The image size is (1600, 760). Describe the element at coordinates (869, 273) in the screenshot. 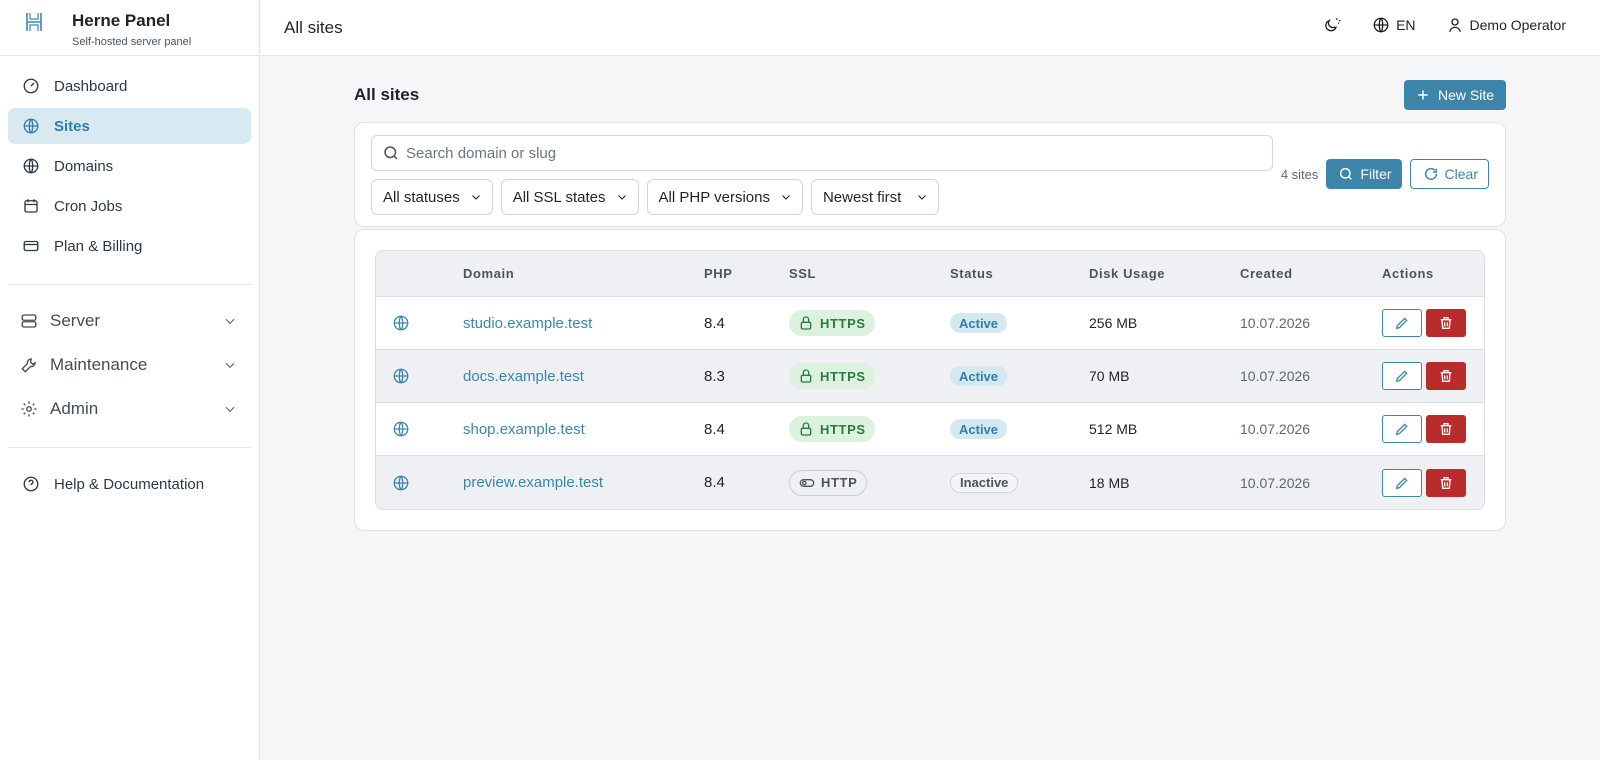

I see `header-ssl: SSL` at that location.